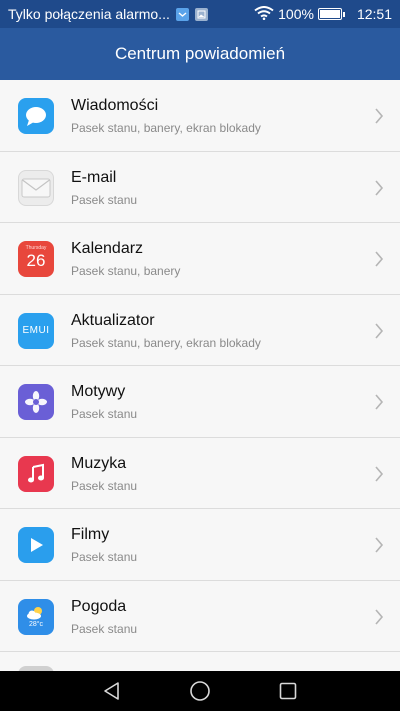 This screenshot has width=400, height=711. I want to click on home-button, so click(200, 691).